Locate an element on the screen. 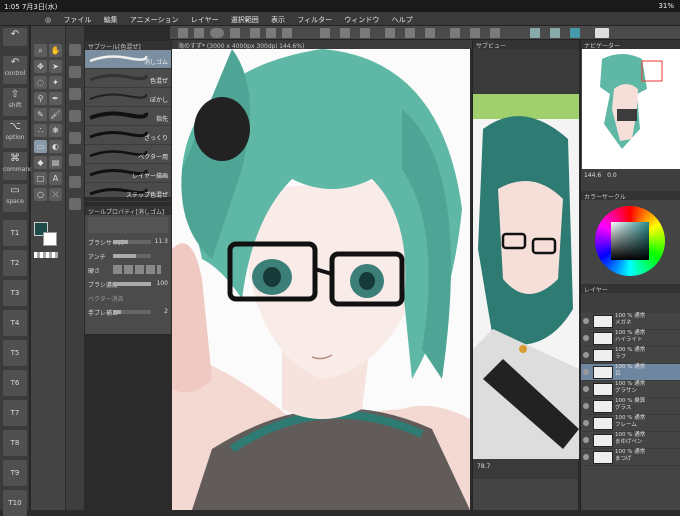 The image size is (680, 516). clear-icon is located at coordinates (325, 33).